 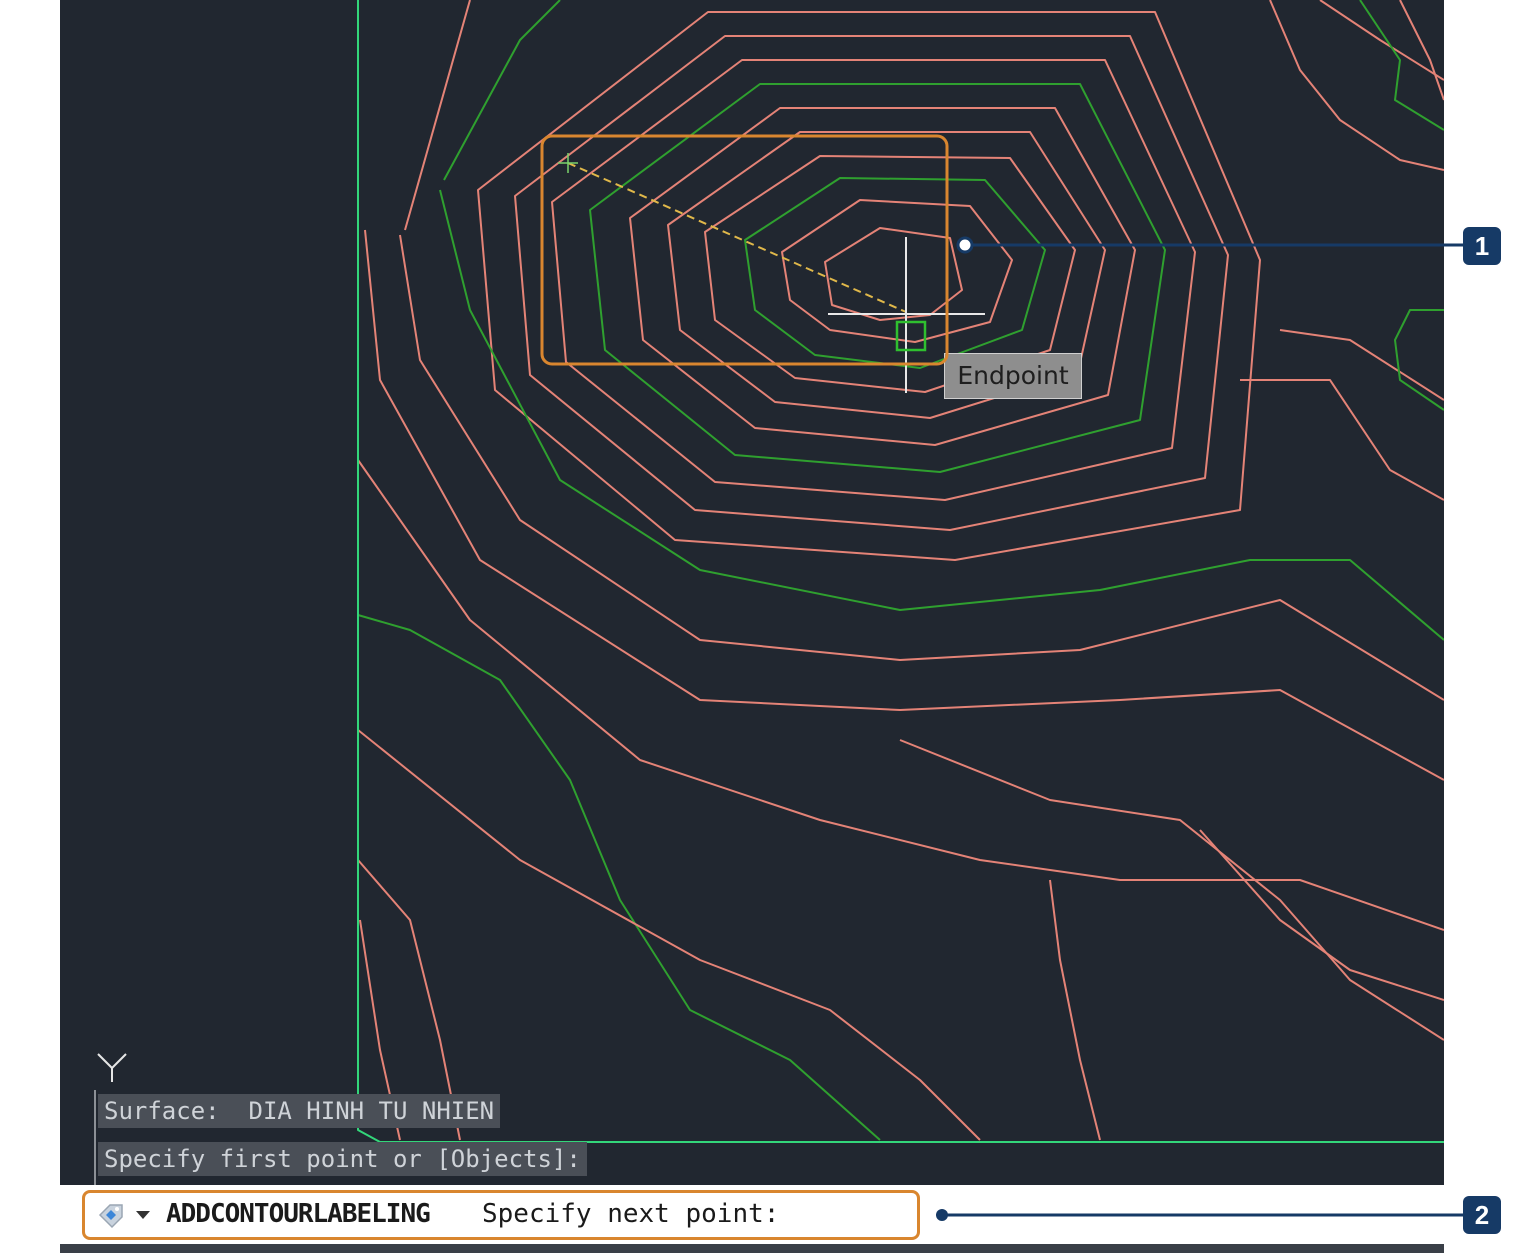 What do you see at coordinates (95, 1137) in the screenshot?
I see `history-divider` at bounding box center [95, 1137].